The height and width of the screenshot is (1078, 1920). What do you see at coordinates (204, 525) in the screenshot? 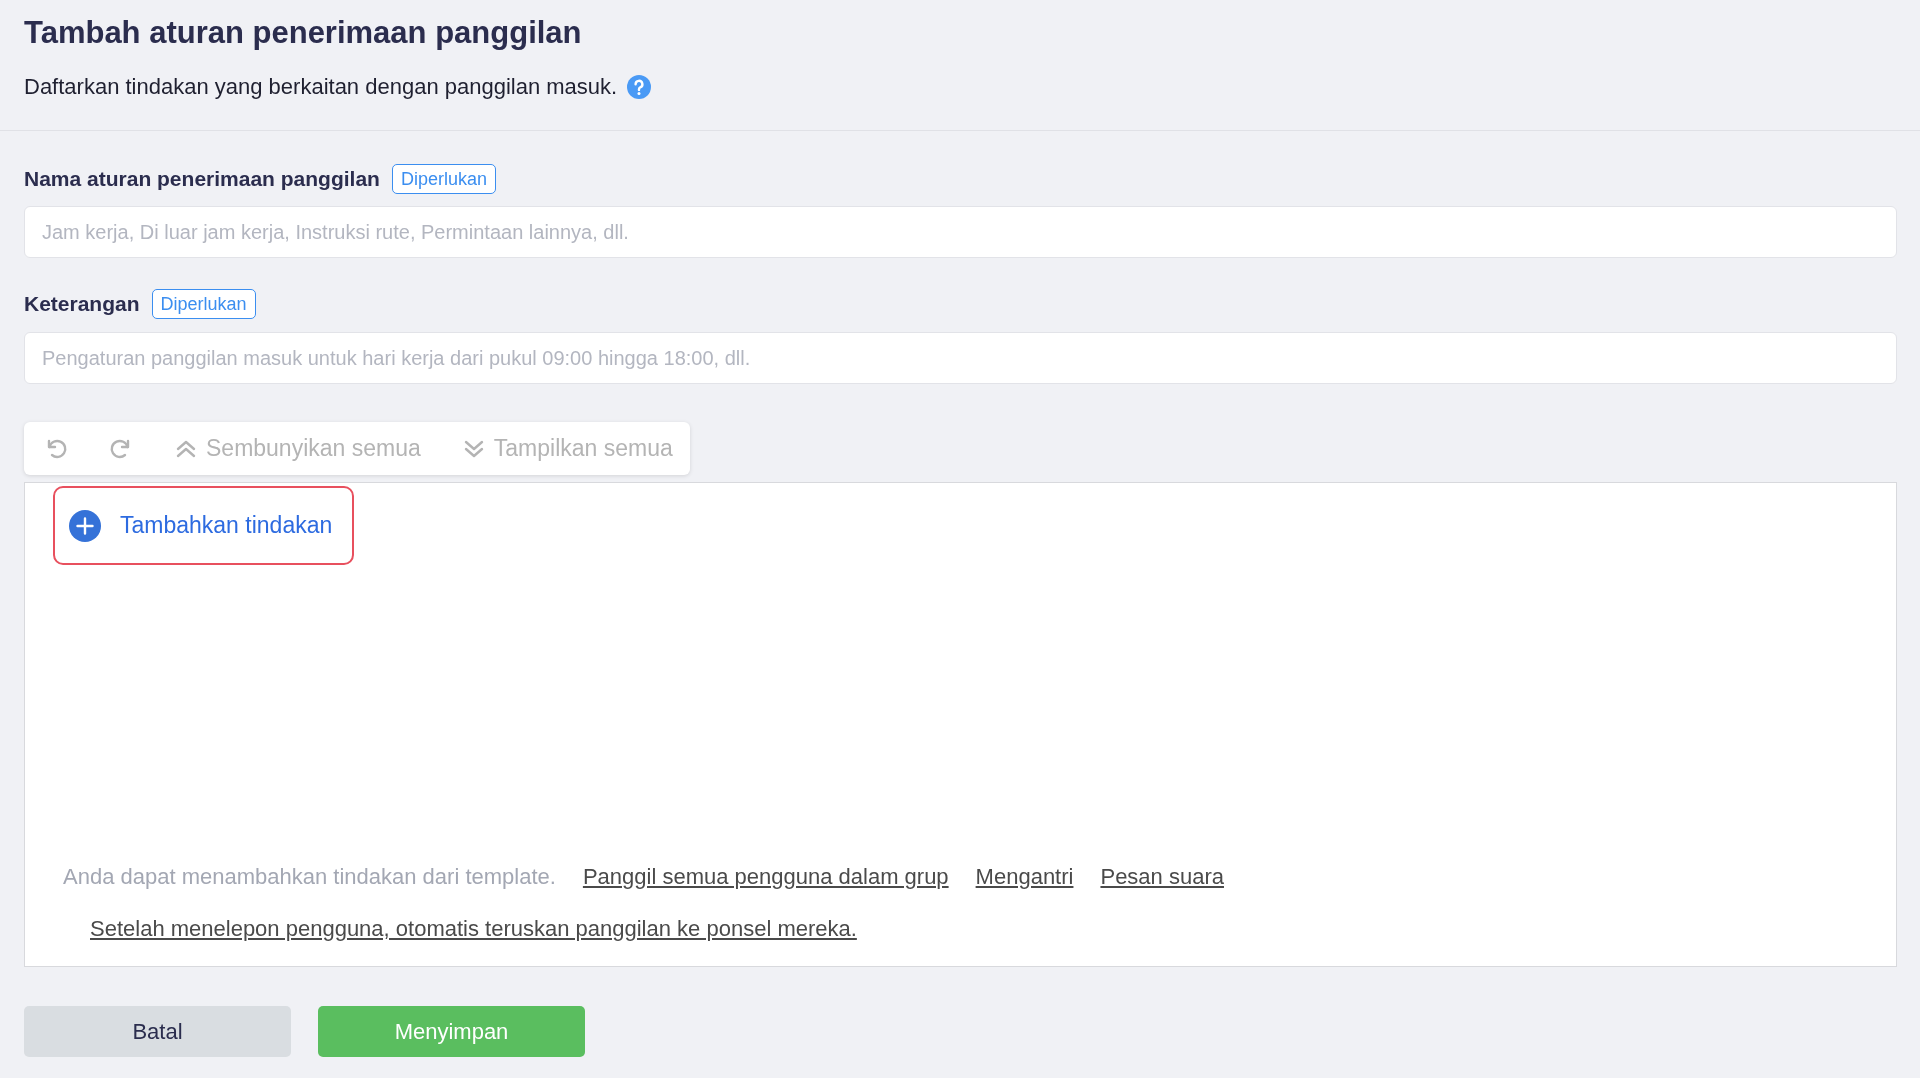
I see `add-action-button: Tambahkan tindakan` at bounding box center [204, 525].